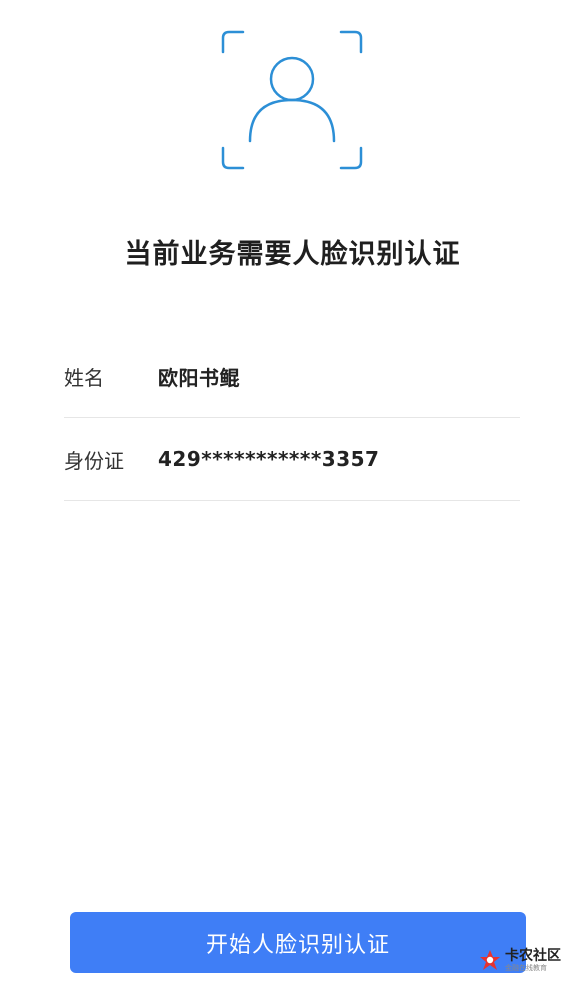  I want to click on info-row-name: 姓名 欧阳书鲲, so click(292, 376).